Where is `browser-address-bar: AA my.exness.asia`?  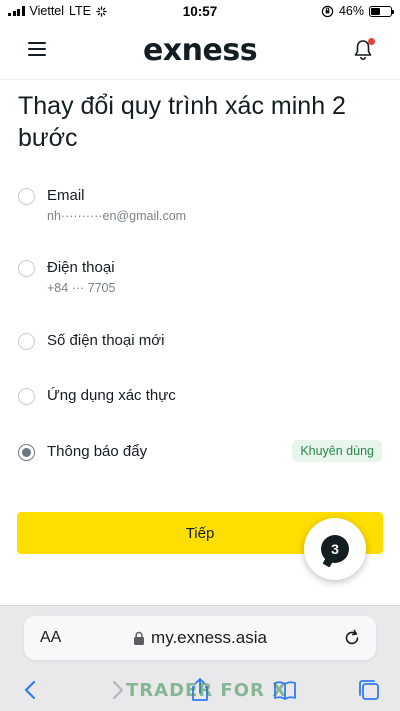
browser-address-bar: AA my.exness.asia is located at coordinates (200, 637).